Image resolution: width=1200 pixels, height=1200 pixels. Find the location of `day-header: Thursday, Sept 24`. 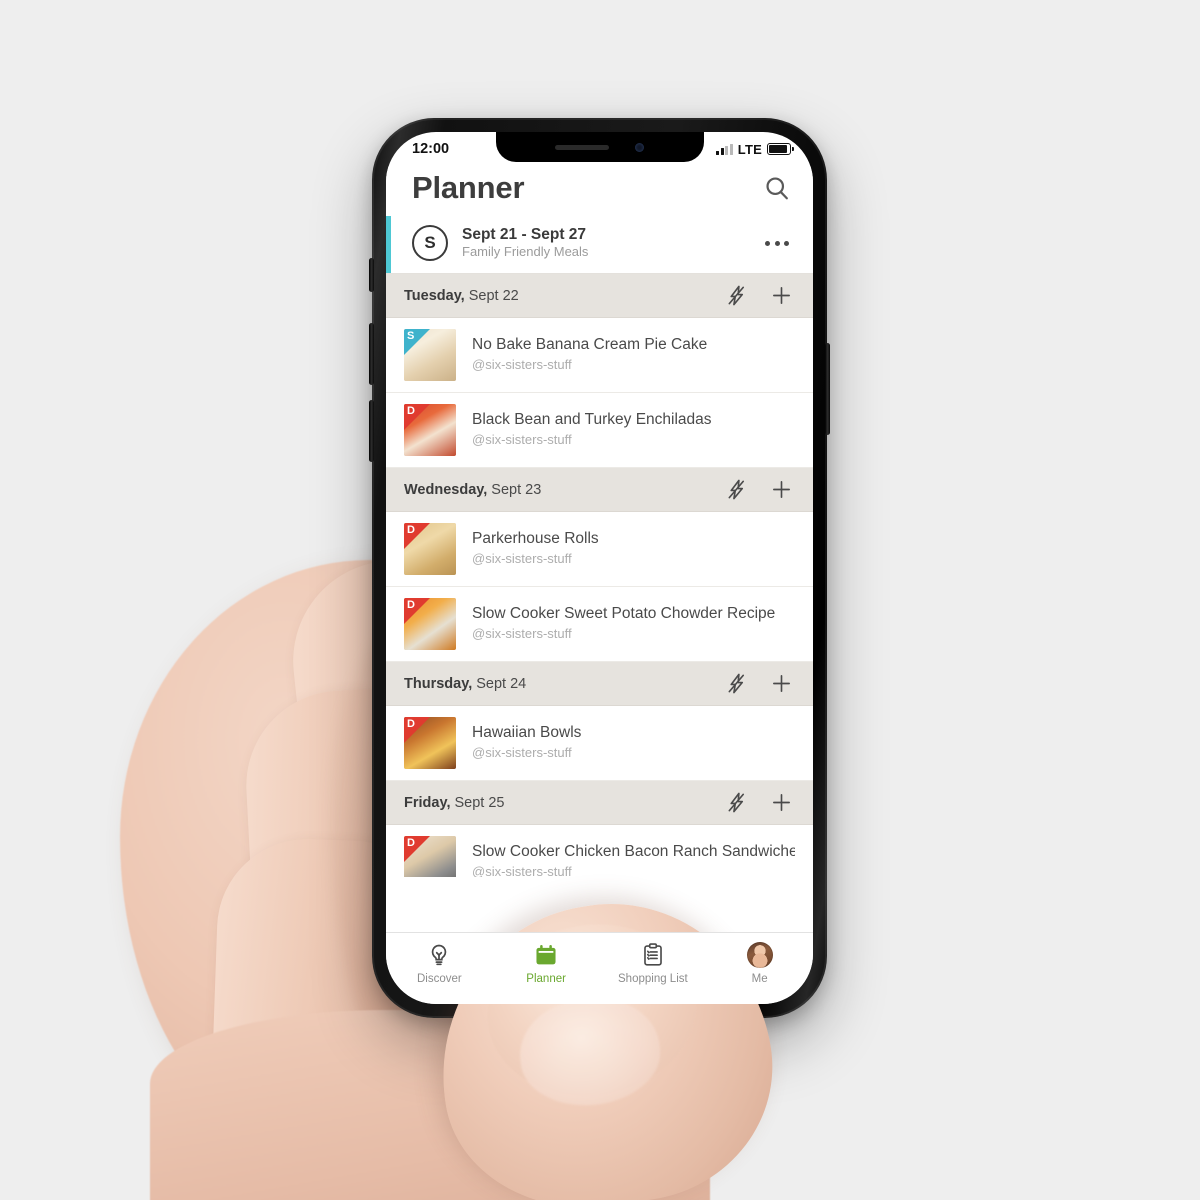

day-header: Thursday, Sept 24 is located at coordinates (599, 684).